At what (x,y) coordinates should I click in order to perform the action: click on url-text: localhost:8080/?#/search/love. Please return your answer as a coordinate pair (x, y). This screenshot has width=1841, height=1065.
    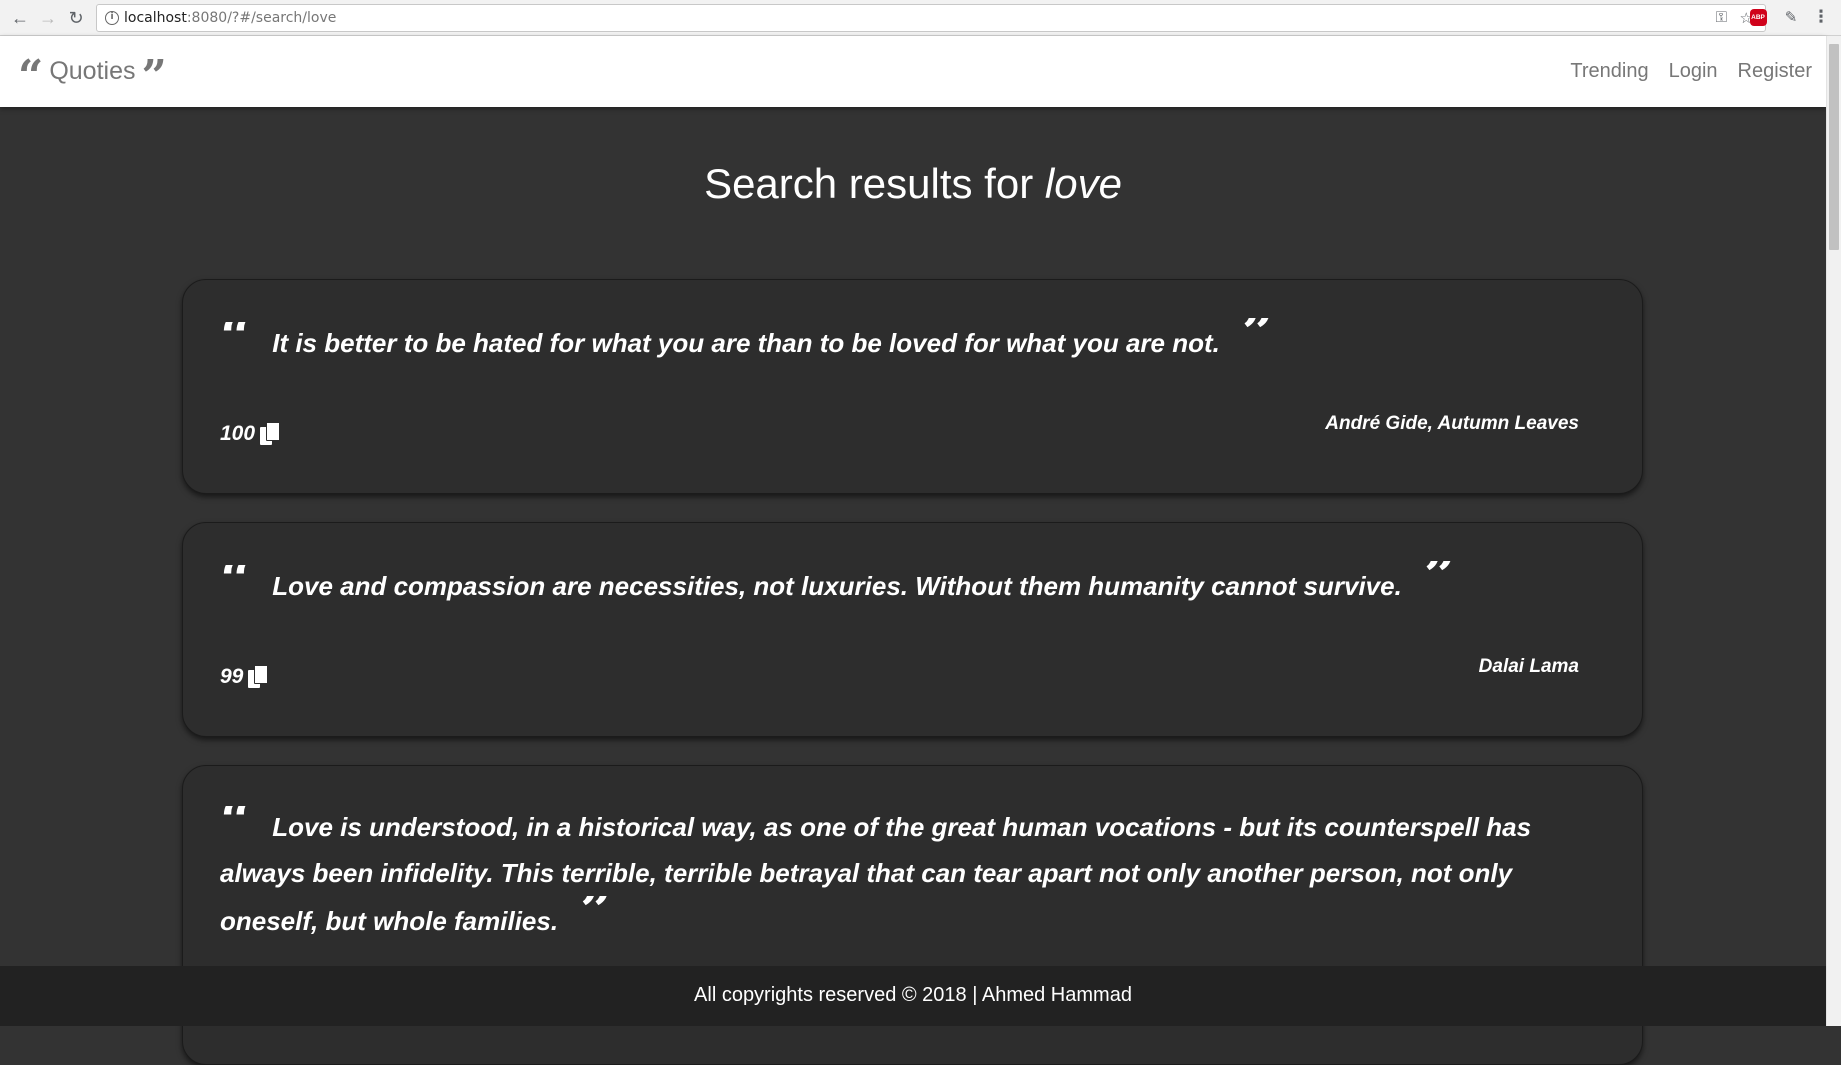
    Looking at the image, I should click on (230, 18).